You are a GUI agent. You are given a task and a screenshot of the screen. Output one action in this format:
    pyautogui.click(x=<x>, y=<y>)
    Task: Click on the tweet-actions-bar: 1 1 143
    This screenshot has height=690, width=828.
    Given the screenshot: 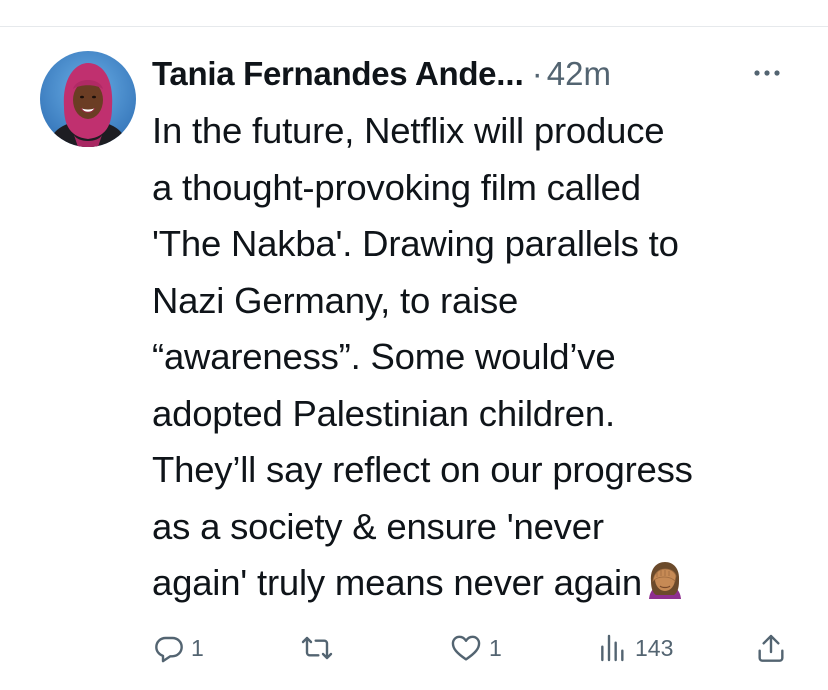 What is the action you would take?
    pyautogui.click(x=414, y=648)
    